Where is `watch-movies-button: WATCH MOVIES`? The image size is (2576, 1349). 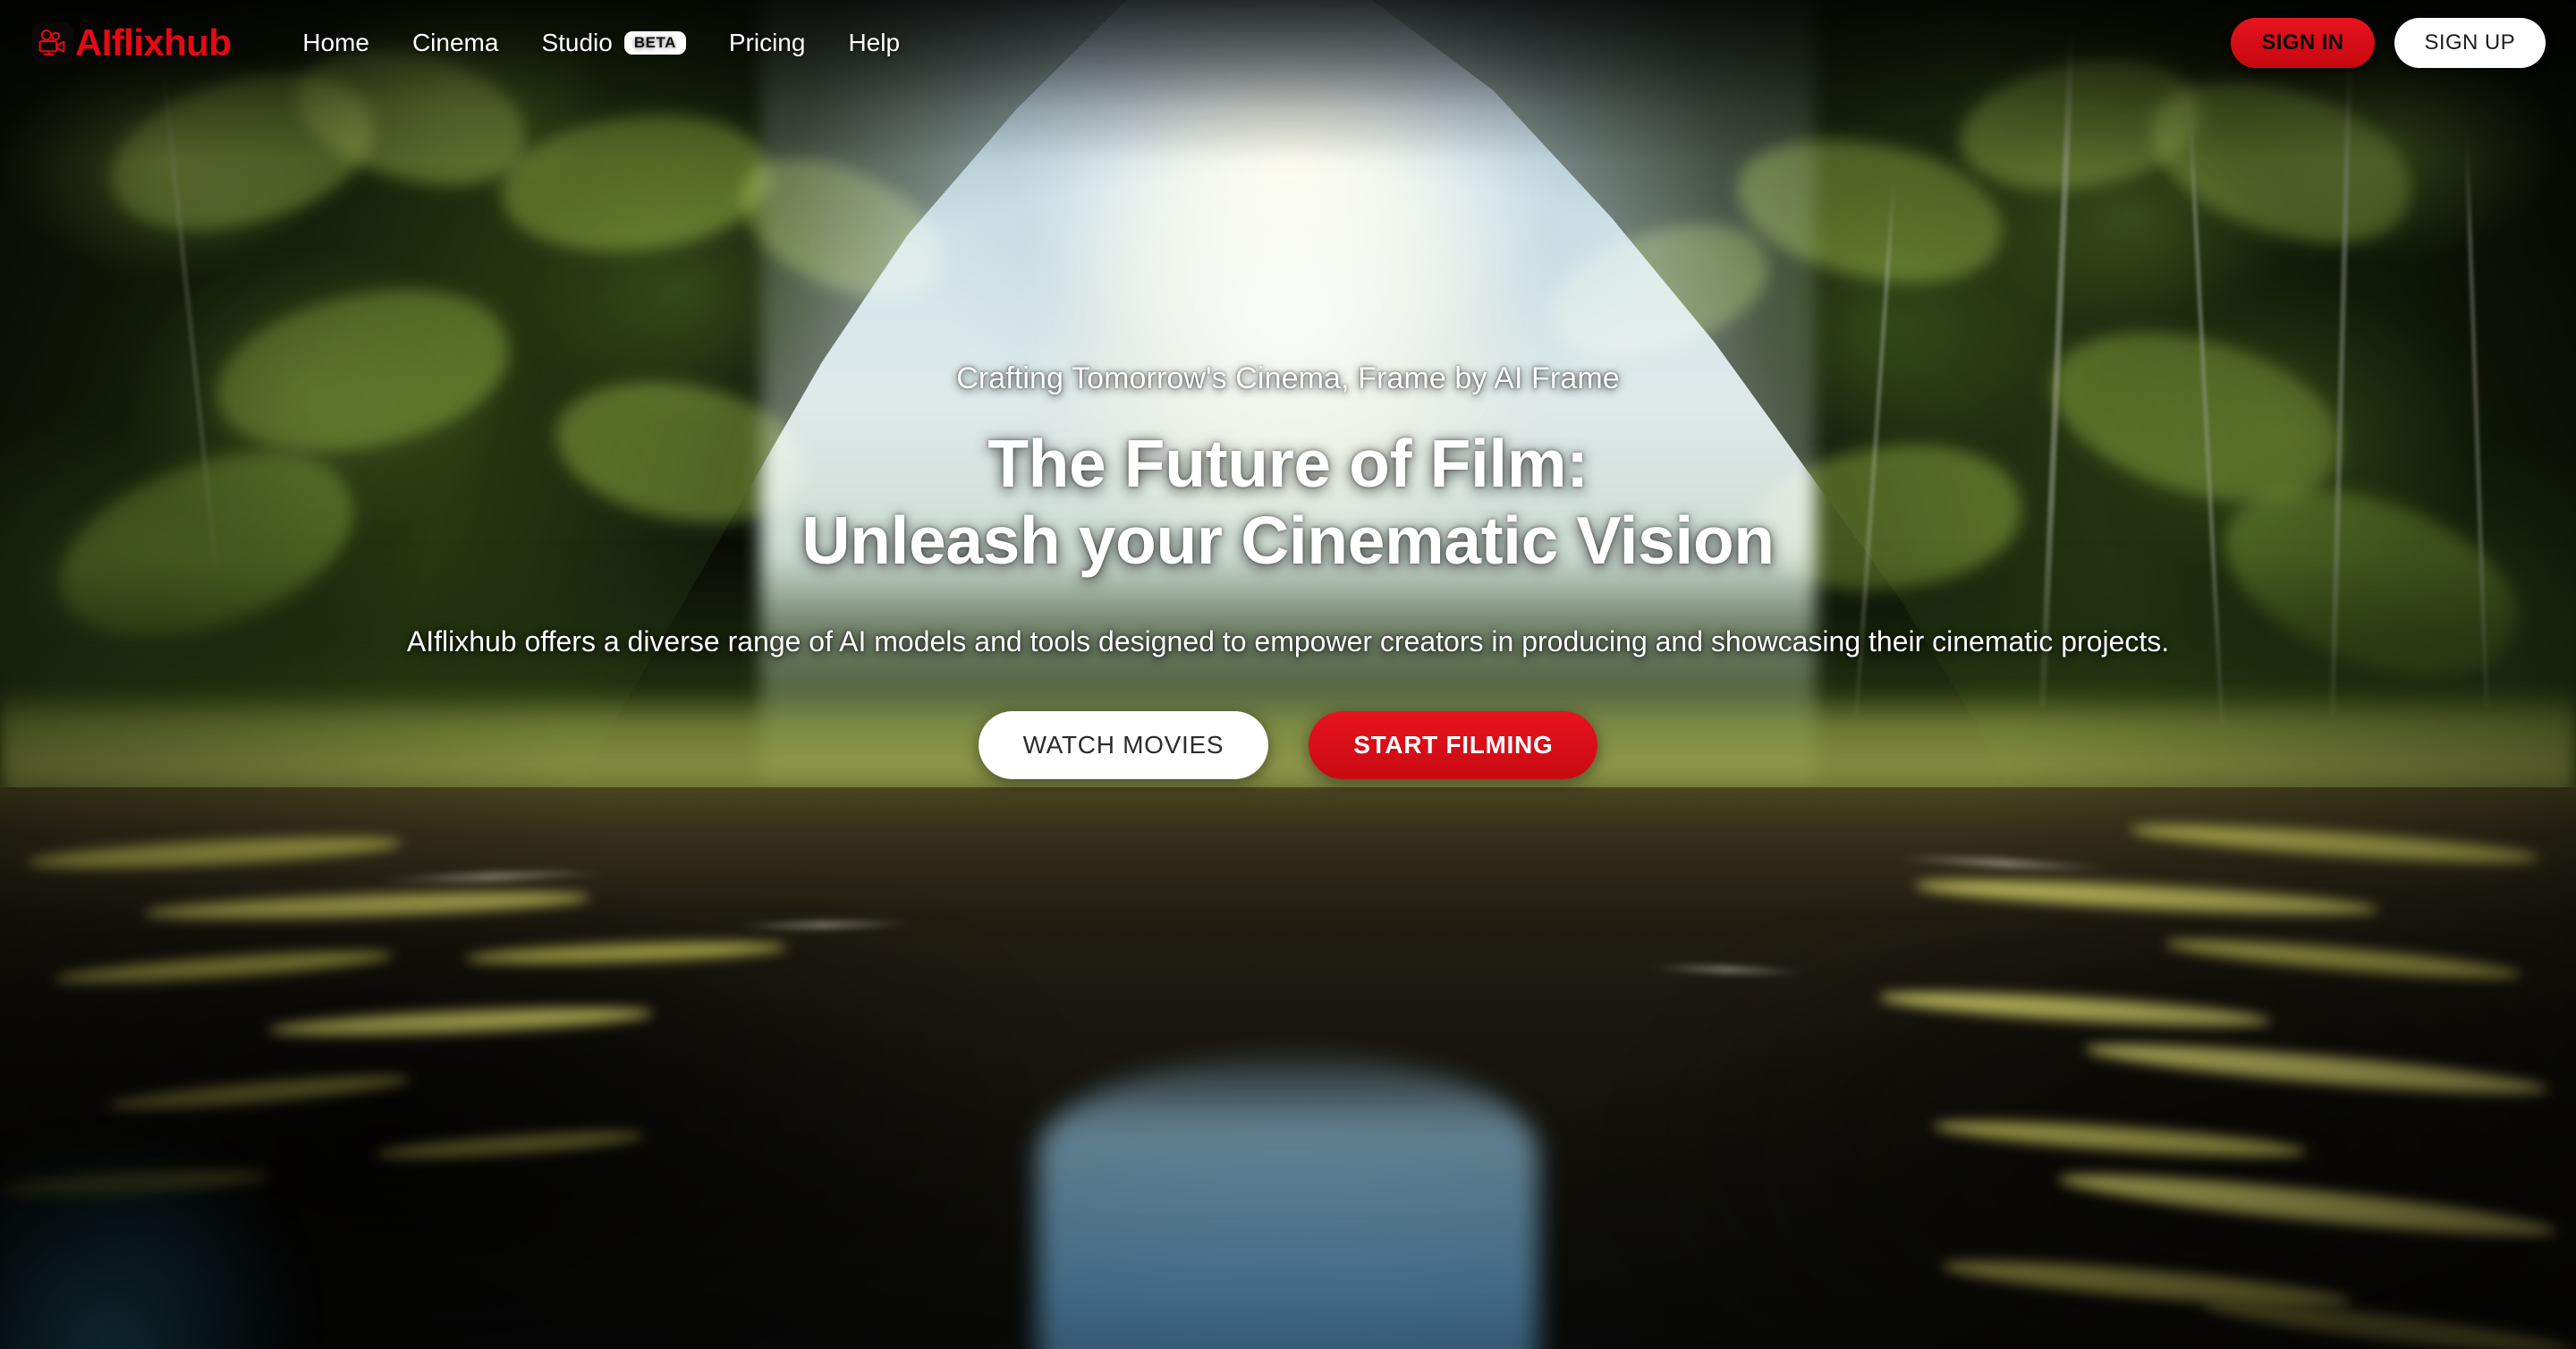
watch-movies-button: WATCH MOVIES is located at coordinates (1123, 745).